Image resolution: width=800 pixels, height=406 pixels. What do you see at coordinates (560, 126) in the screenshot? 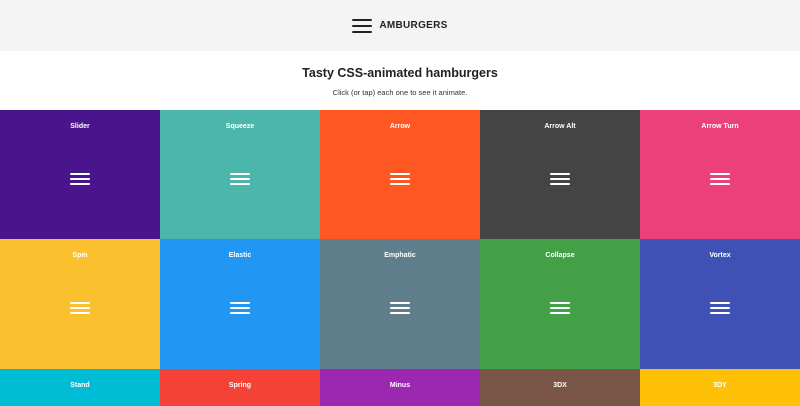
I see `tile-label: Arrow Alt` at bounding box center [560, 126].